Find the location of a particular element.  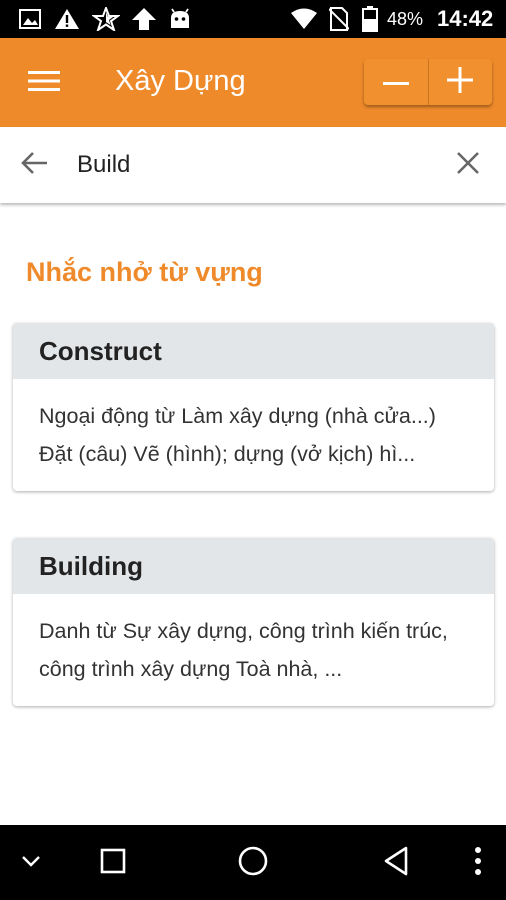

close-icon is located at coordinates (468, 165).